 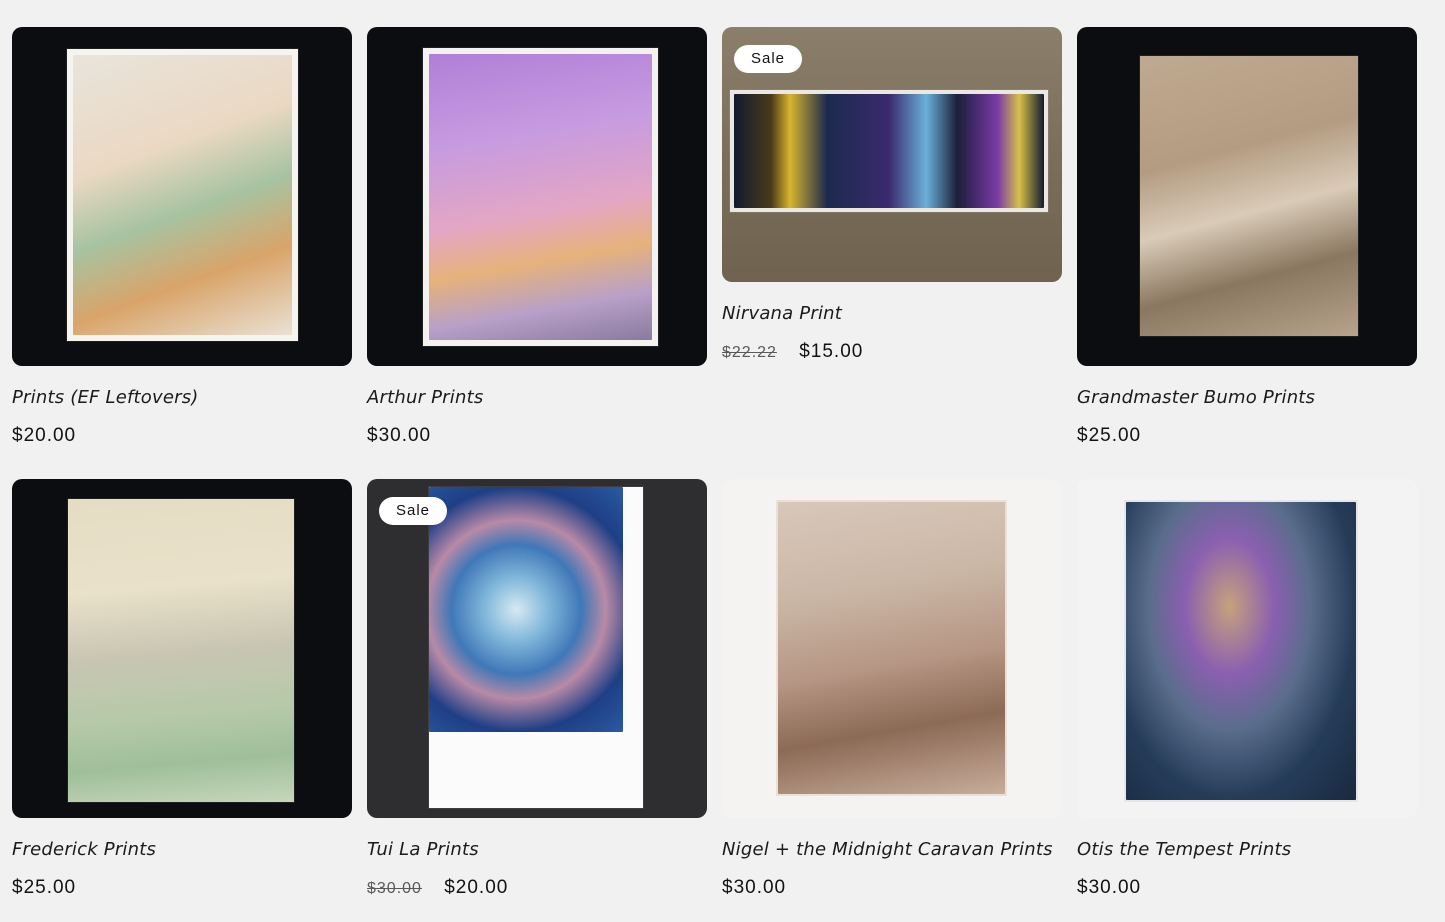 I want to click on product-title: Arthur Prints, so click(x=425, y=397).